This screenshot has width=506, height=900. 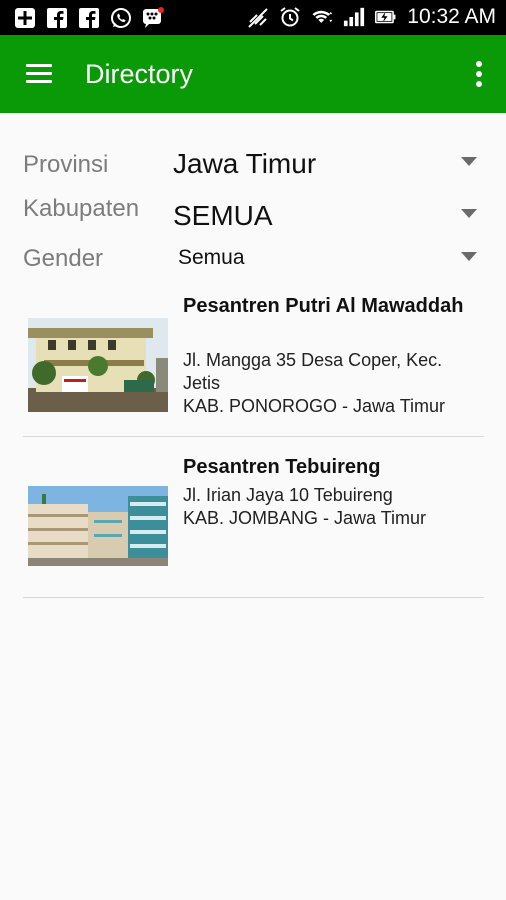 I want to click on battery-charging-icon, so click(x=386, y=17).